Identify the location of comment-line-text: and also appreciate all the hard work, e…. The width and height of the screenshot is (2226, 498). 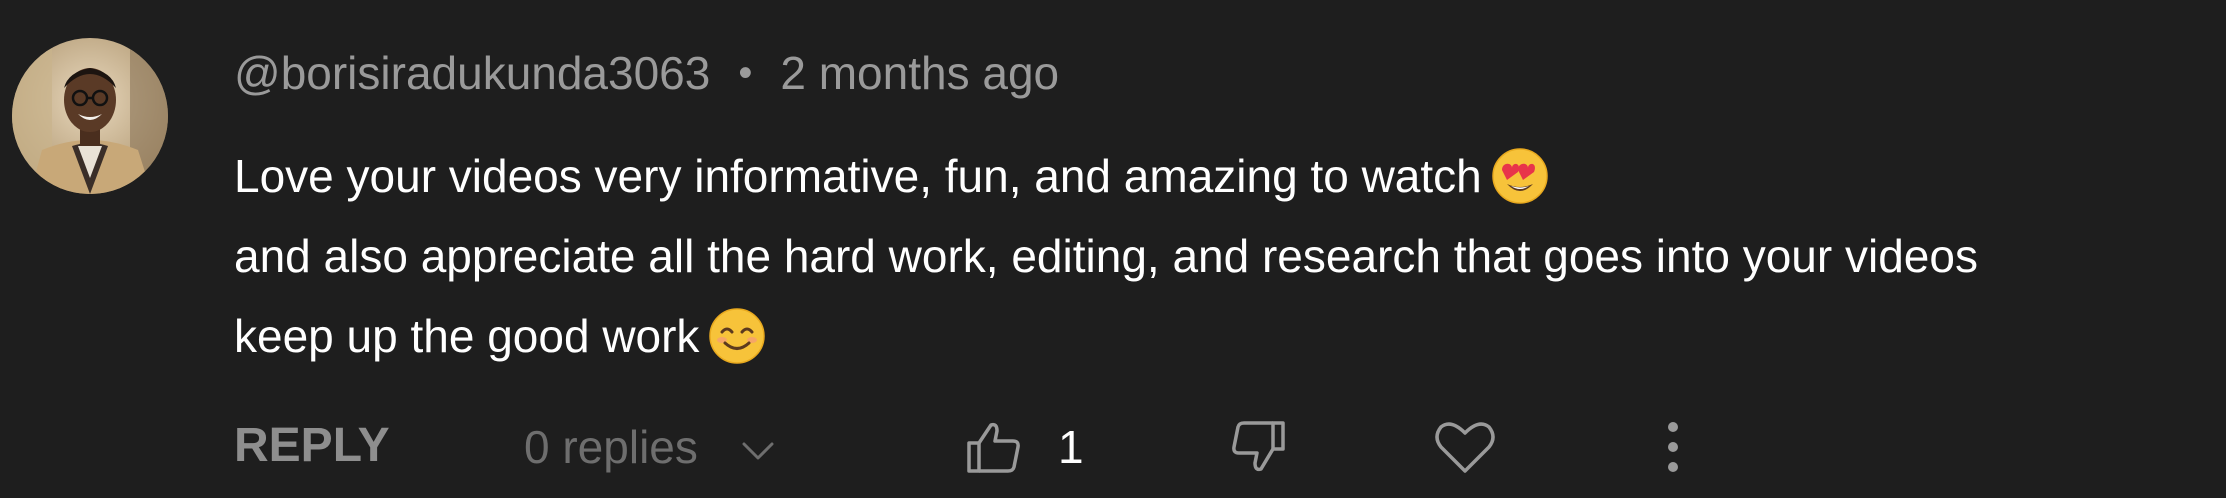
(1106, 256).